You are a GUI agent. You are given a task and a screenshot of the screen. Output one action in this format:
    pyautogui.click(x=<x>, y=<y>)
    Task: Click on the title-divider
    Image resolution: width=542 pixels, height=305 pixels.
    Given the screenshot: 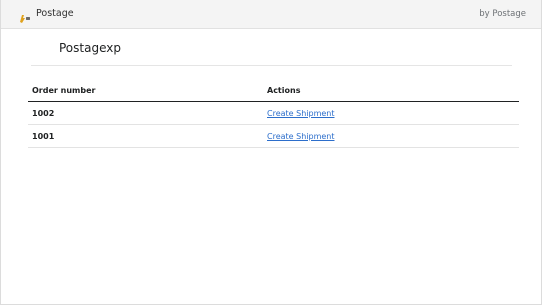 What is the action you would take?
    pyautogui.click(x=271, y=65)
    